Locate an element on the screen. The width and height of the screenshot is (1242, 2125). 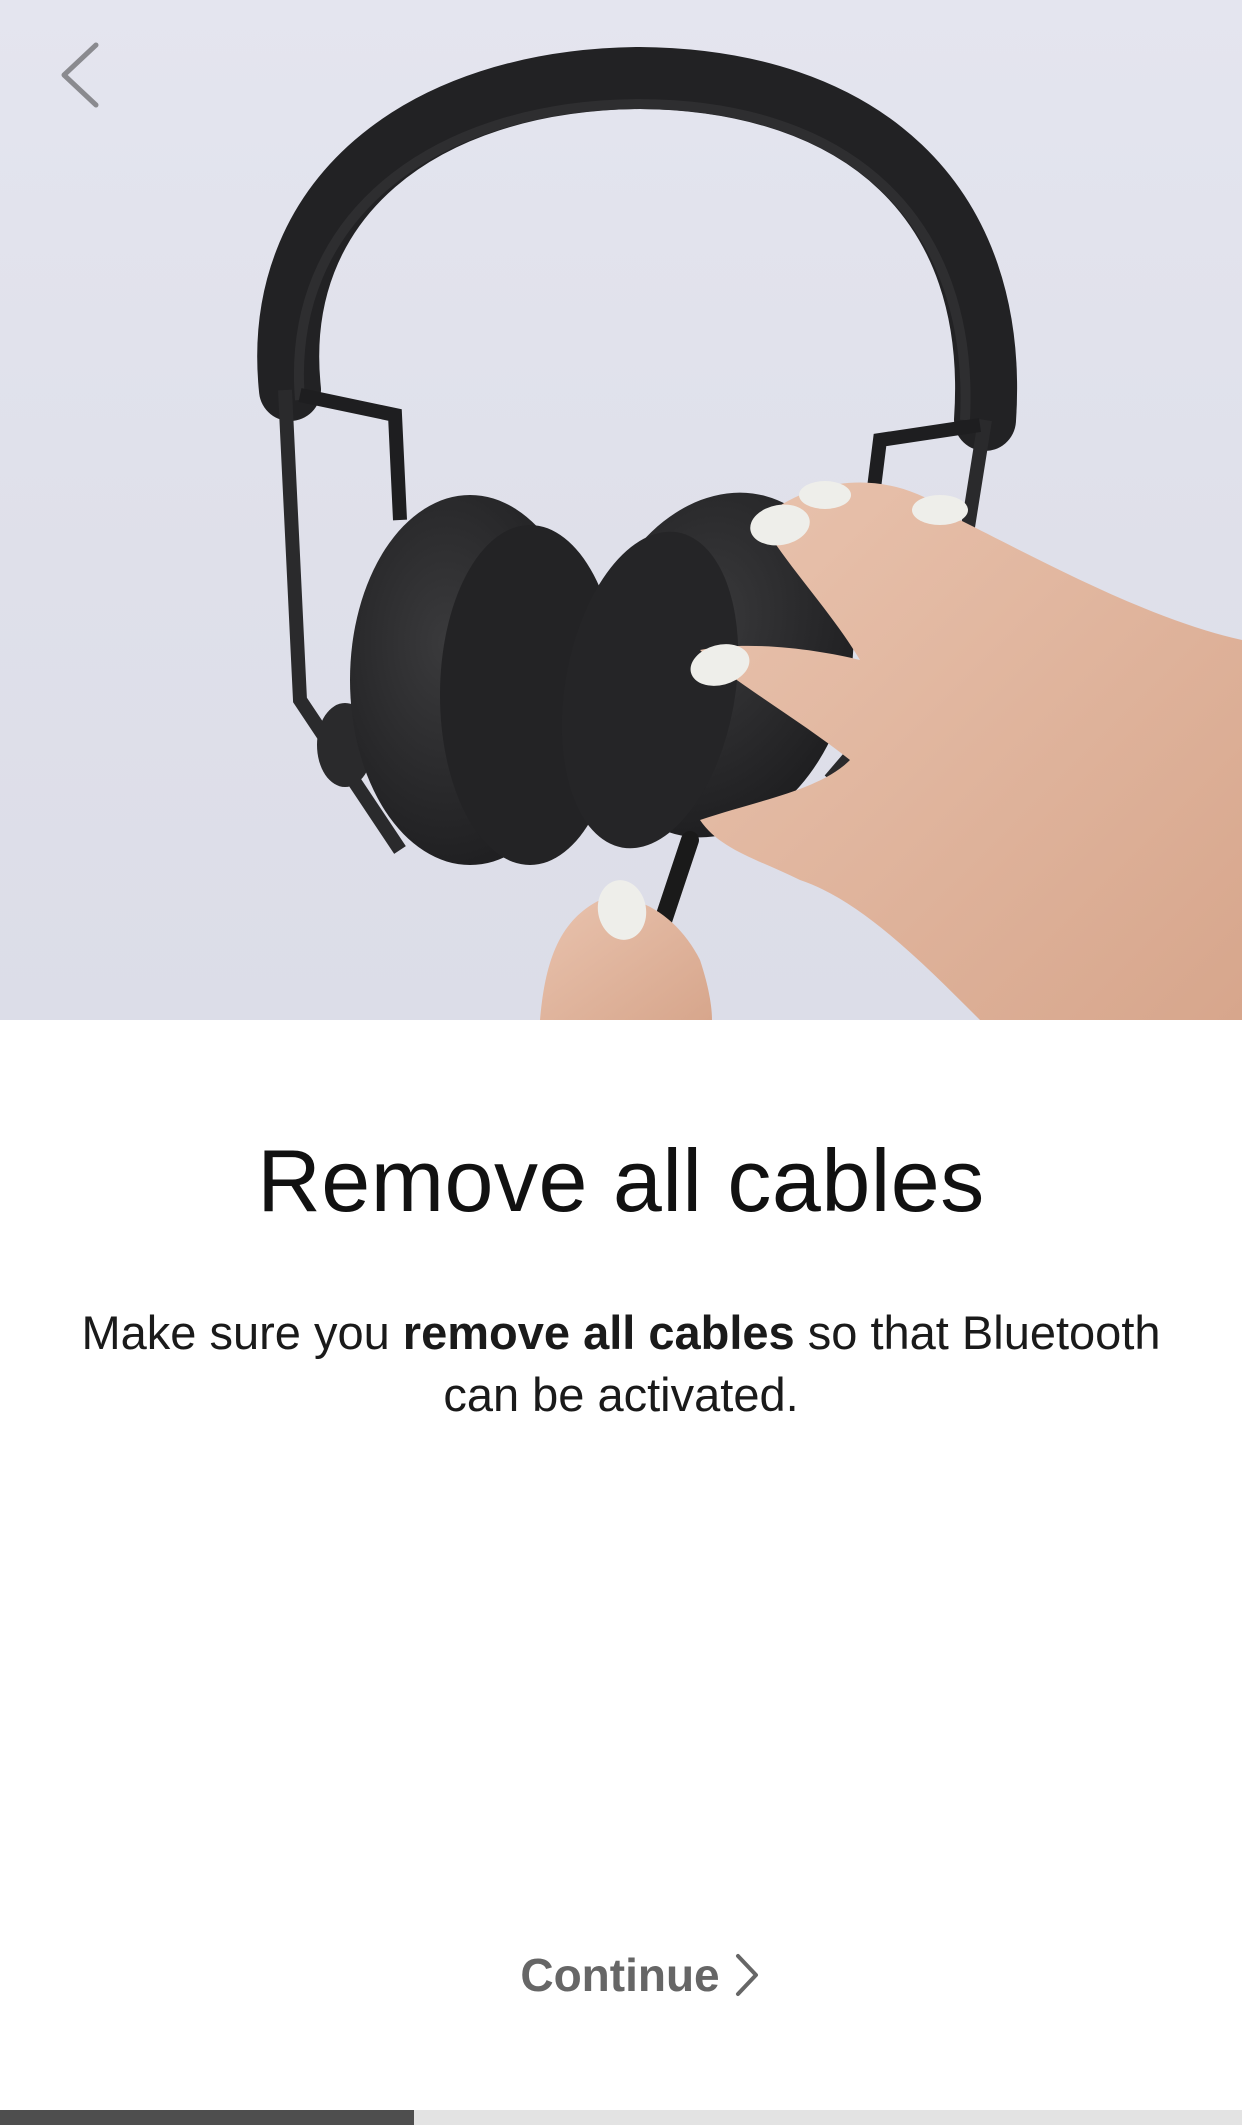
chevron-left-icon is located at coordinates (80, 75).